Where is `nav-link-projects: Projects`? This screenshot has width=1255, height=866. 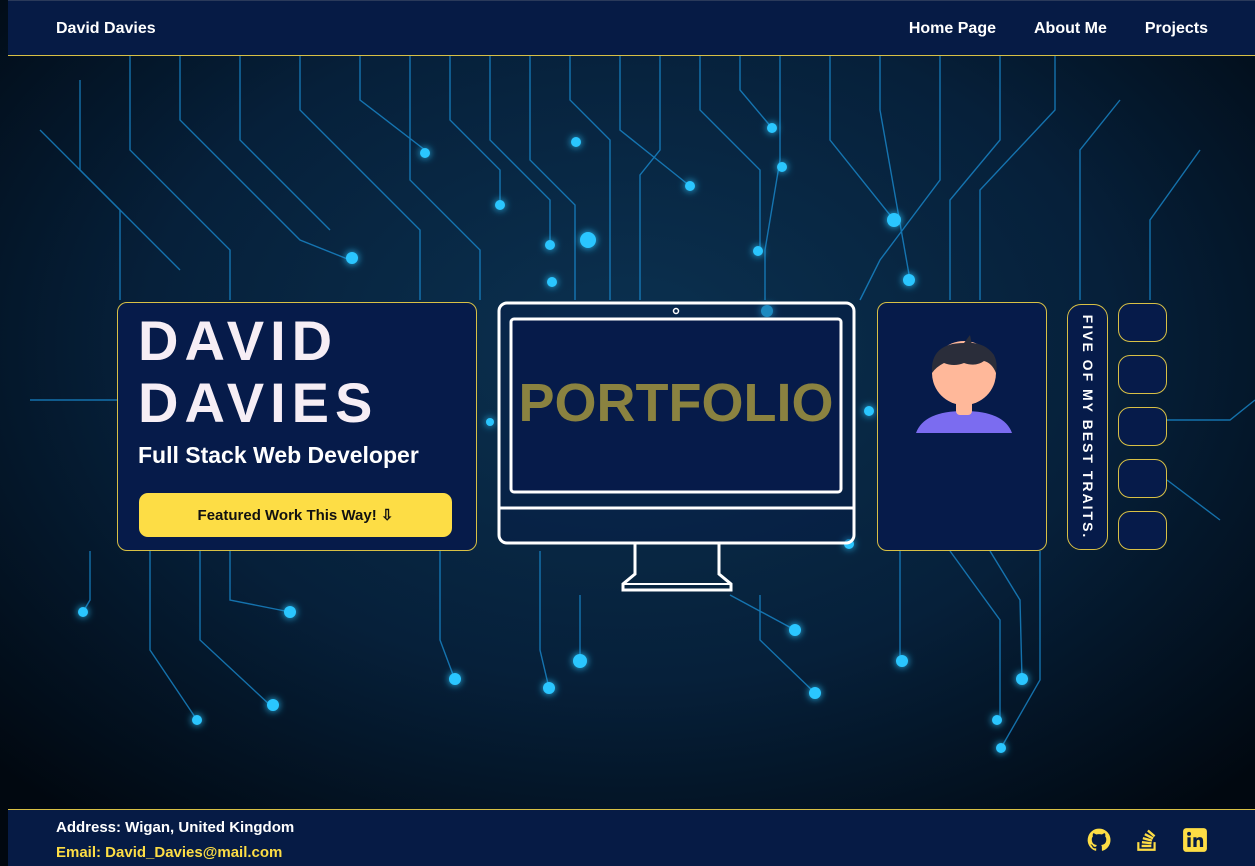
nav-link-projects: Projects is located at coordinates (1176, 29).